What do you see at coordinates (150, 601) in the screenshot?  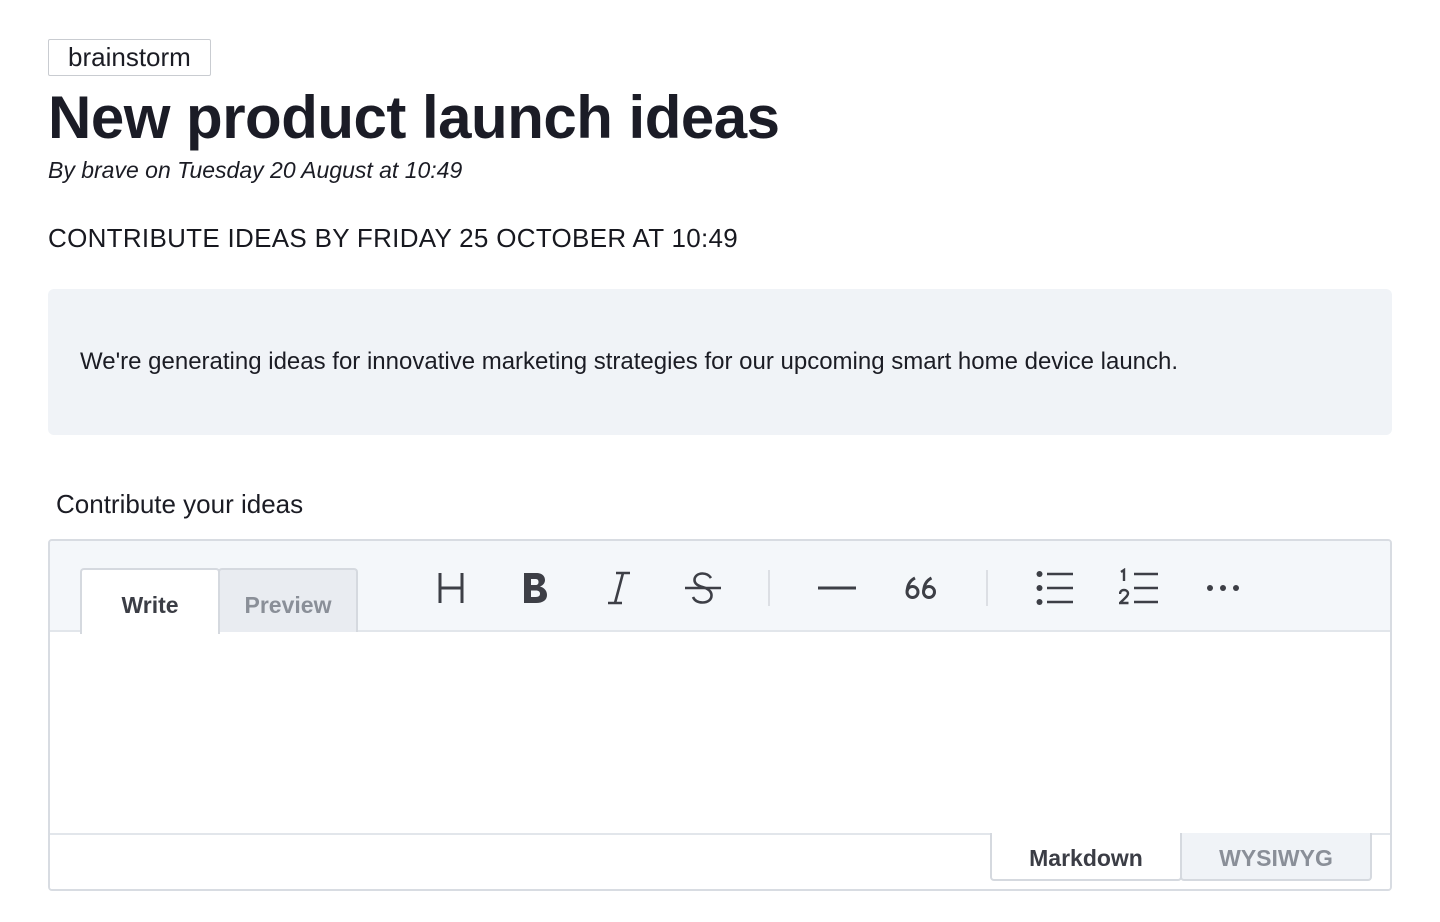 I see `tab-write: Write` at bounding box center [150, 601].